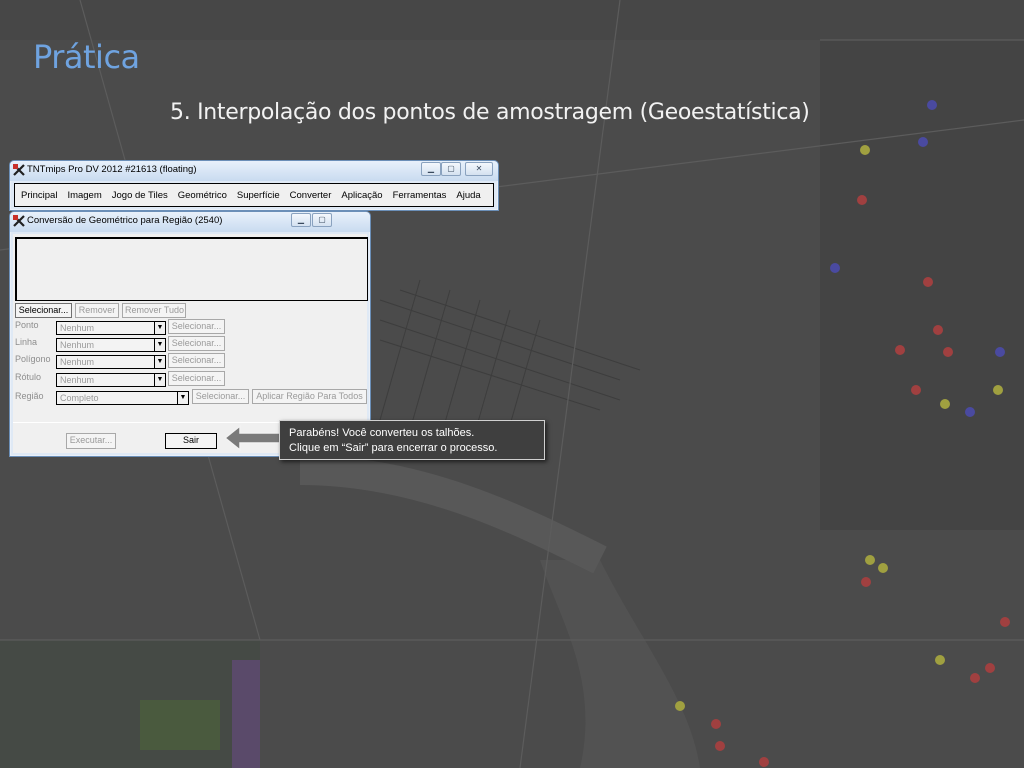  Describe the element at coordinates (33, 359) in the screenshot. I see `row-label-poligono: Polígono` at that location.